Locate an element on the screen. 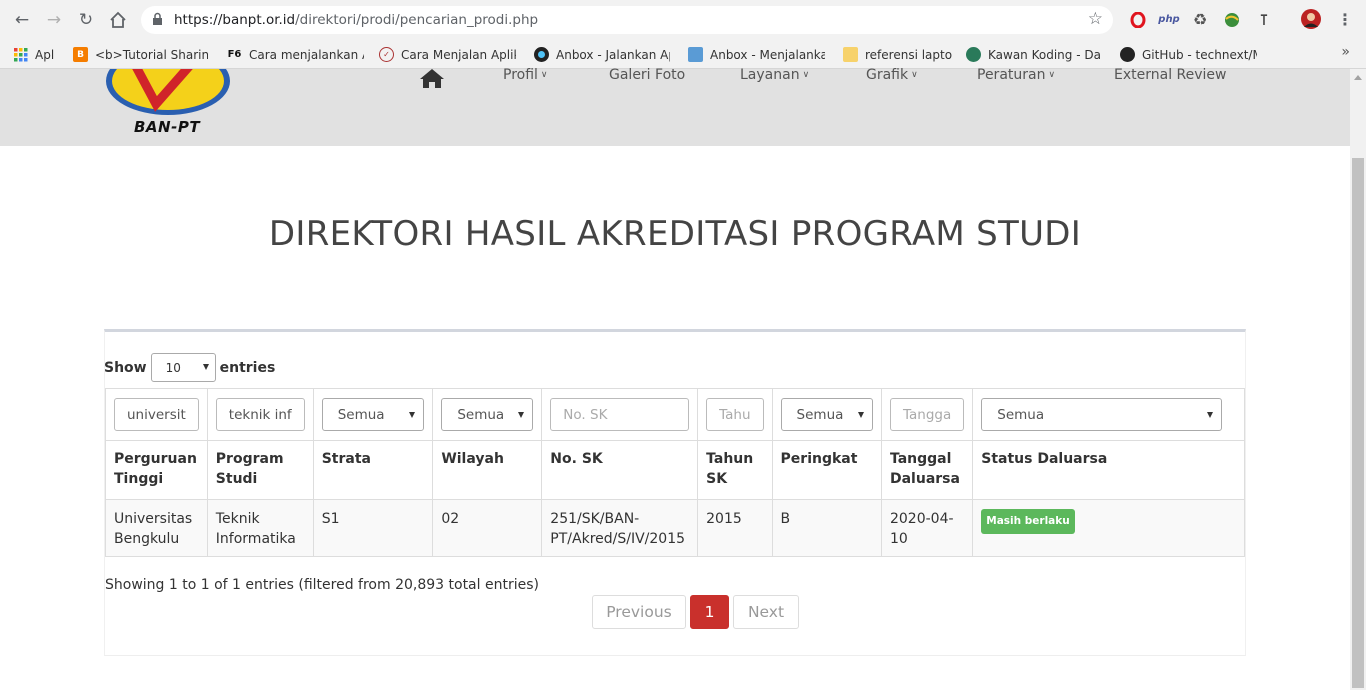 This screenshot has height=690, width=1366. menu-label: Grafik is located at coordinates (887, 75).